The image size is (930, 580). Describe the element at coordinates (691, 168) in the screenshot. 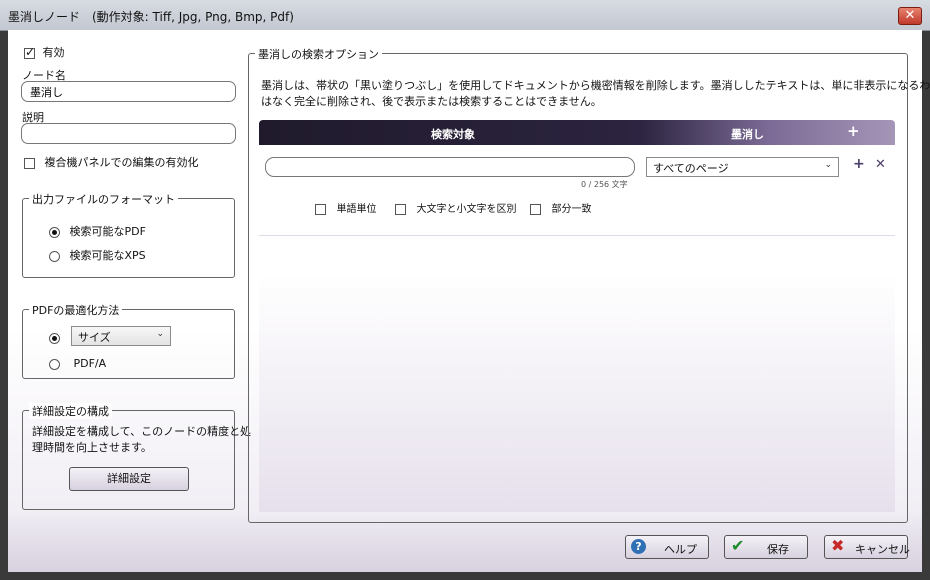

I see `pages-dropdown-value: すべてのページ` at that location.